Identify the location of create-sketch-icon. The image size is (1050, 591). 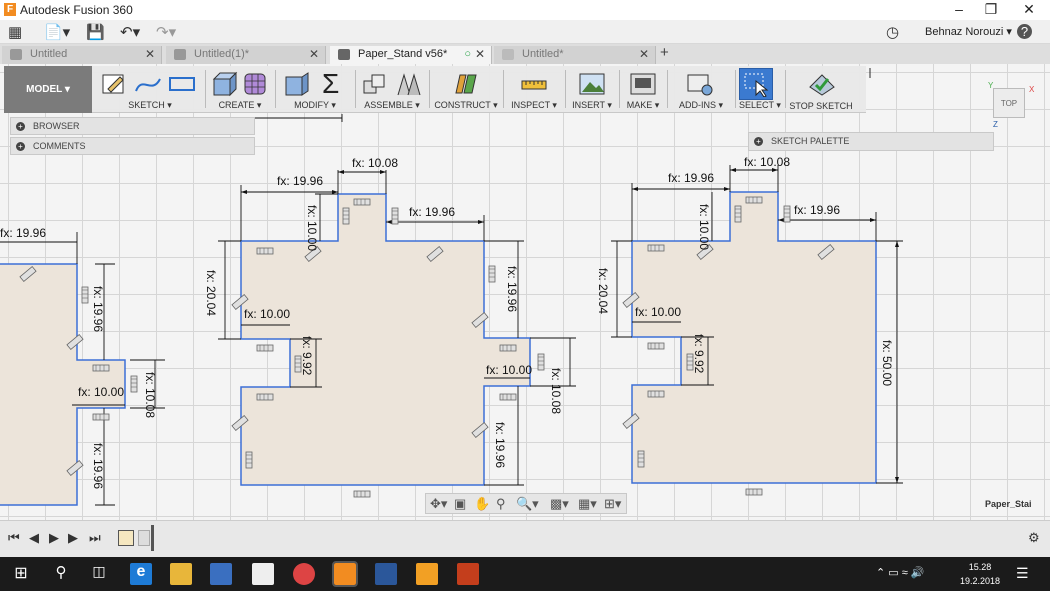
(114, 84).